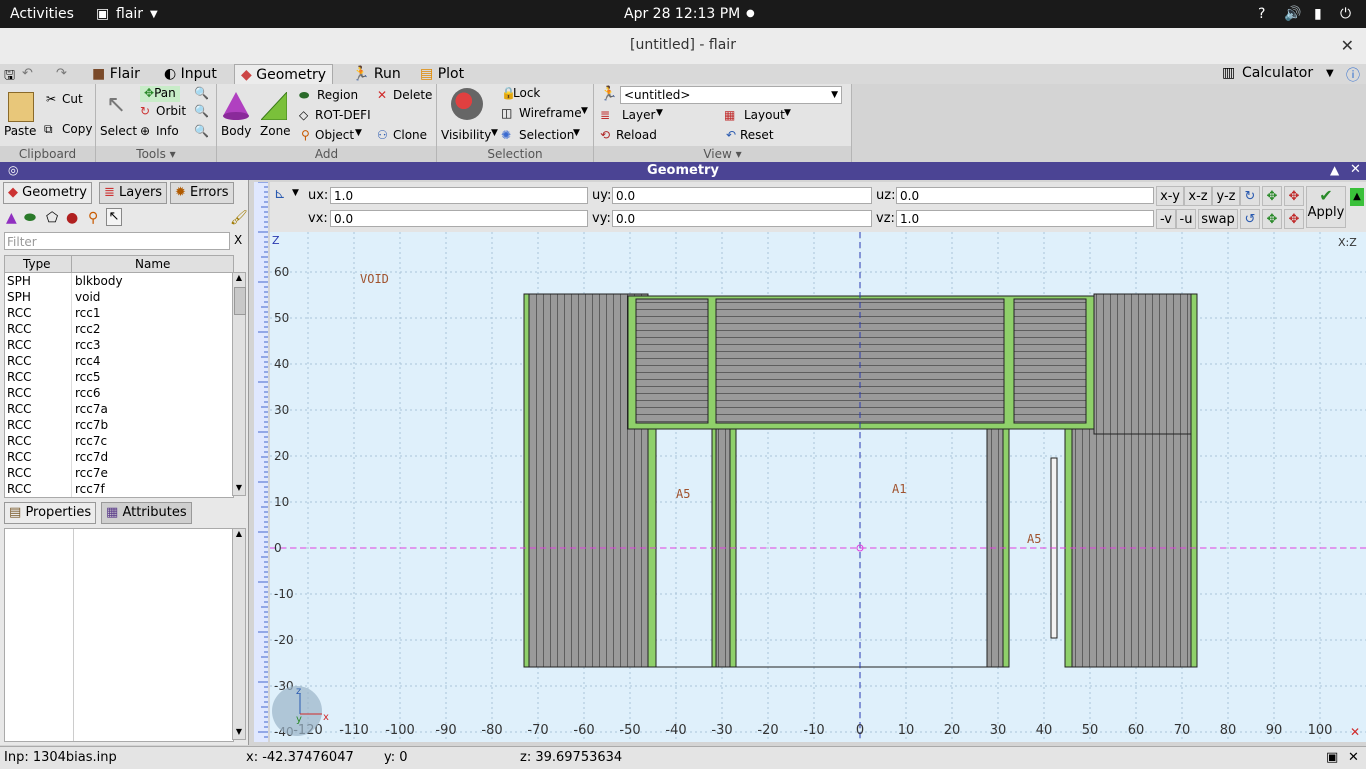 The width and height of the screenshot is (1366, 769). I want to click on reset-button: Reset, so click(757, 135).